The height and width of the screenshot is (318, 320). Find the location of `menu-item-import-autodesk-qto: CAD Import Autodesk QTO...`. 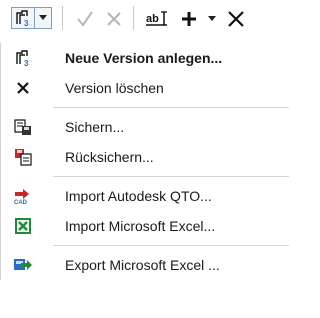

menu-item-import-autodesk-qto: CAD Import Autodesk QTO... is located at coordinates (149, 196).